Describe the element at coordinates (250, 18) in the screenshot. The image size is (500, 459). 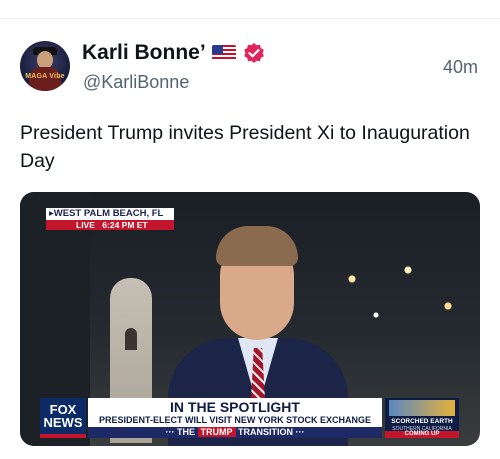
I see `top-divider` at that location.